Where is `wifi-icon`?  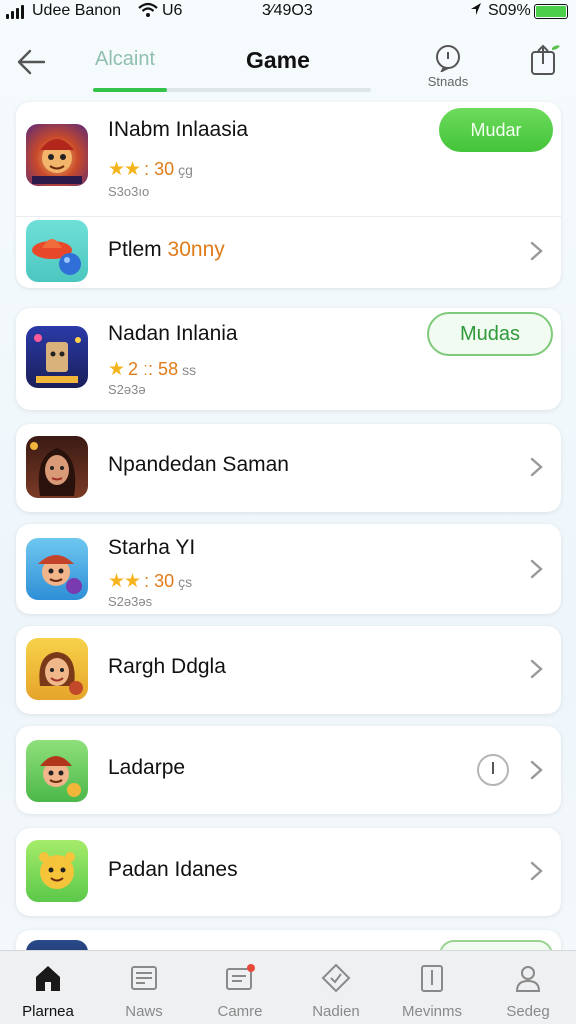 wifi-icon is located at coordinates (148, 12).